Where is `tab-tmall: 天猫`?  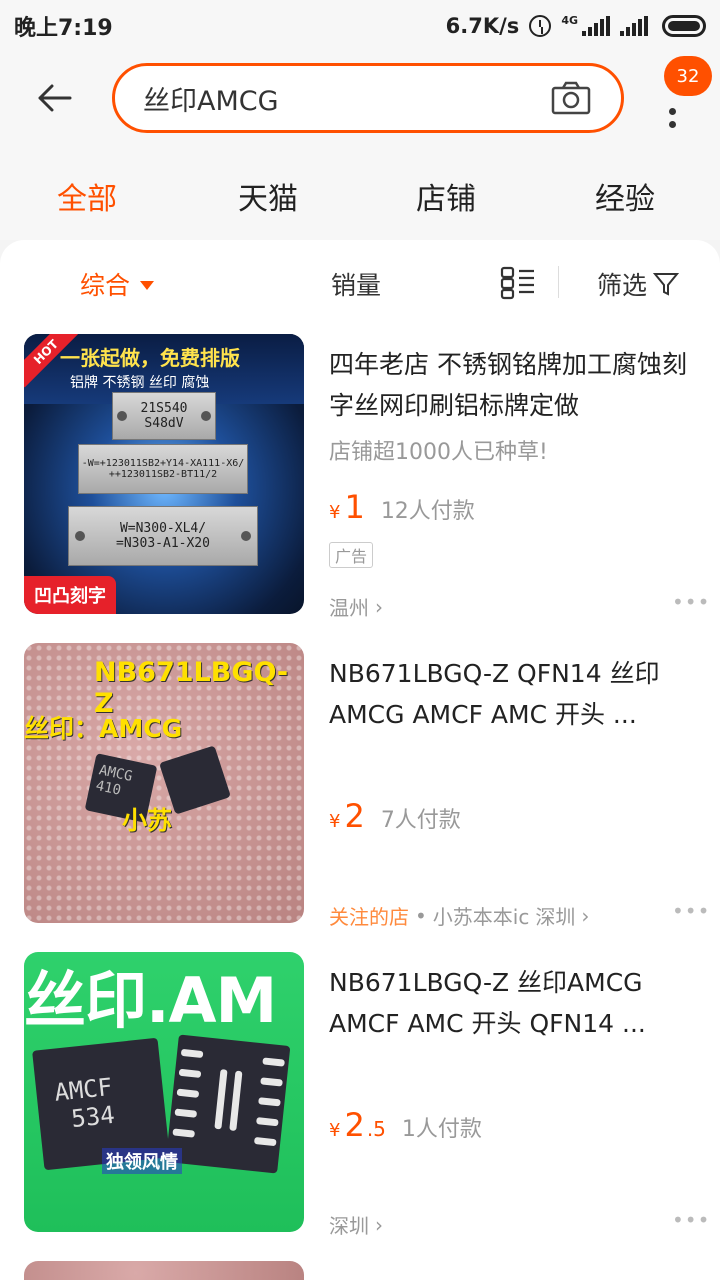 tab-tmall: 天猫 is located at coordinates (268, 196).